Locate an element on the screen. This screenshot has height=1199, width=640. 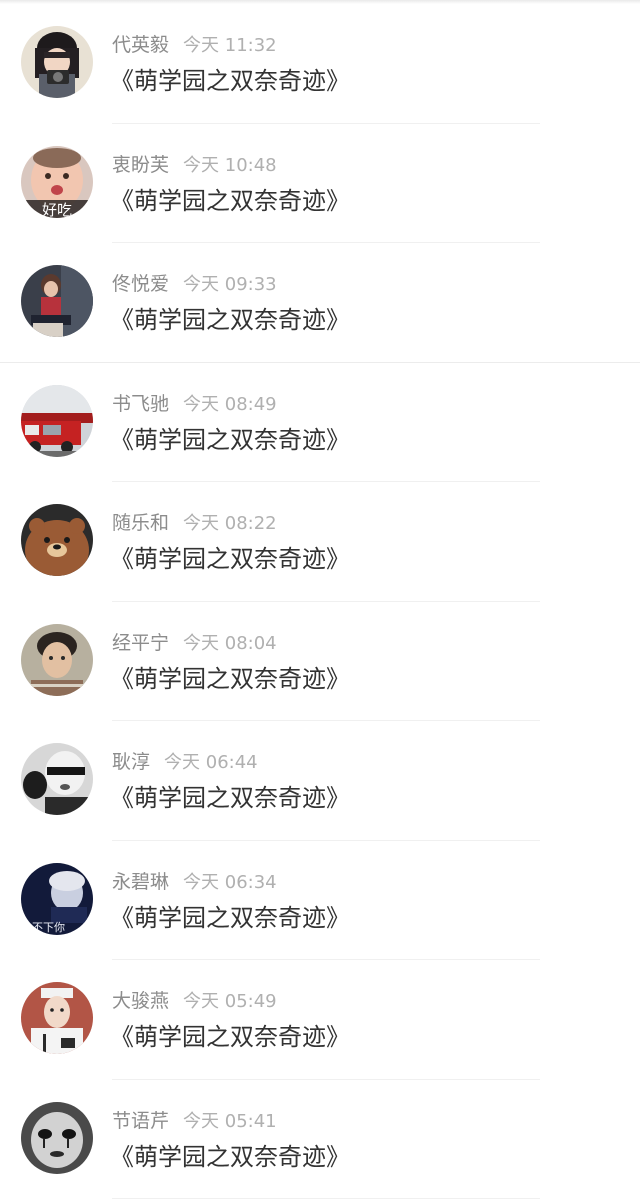
comment-item: 节语芹 今天 05:41 《萌学园之双奈奇迹》 is located at coordinates (320, 1139).